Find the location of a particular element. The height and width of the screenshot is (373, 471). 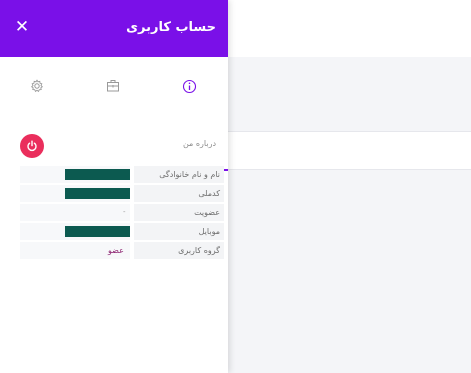

info-row-membership: عضویت - is located at coordinates (124, 213).